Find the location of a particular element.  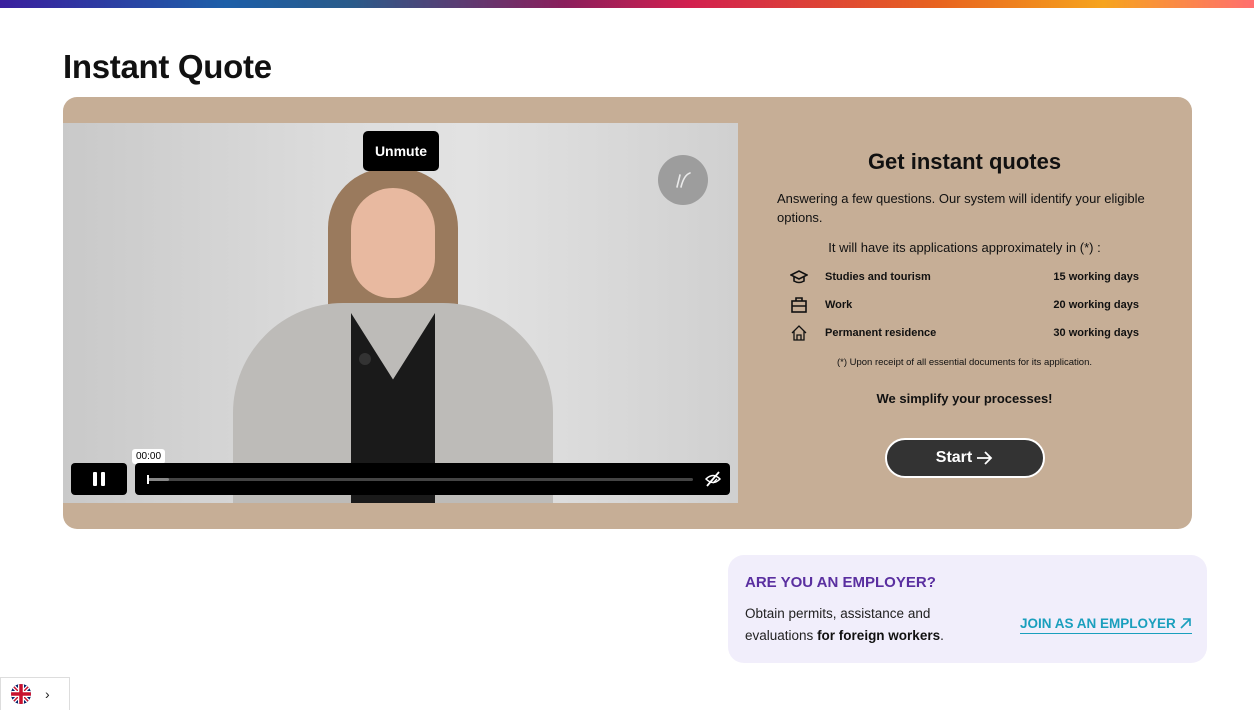

video-controls is located at coordinates (400, 479).